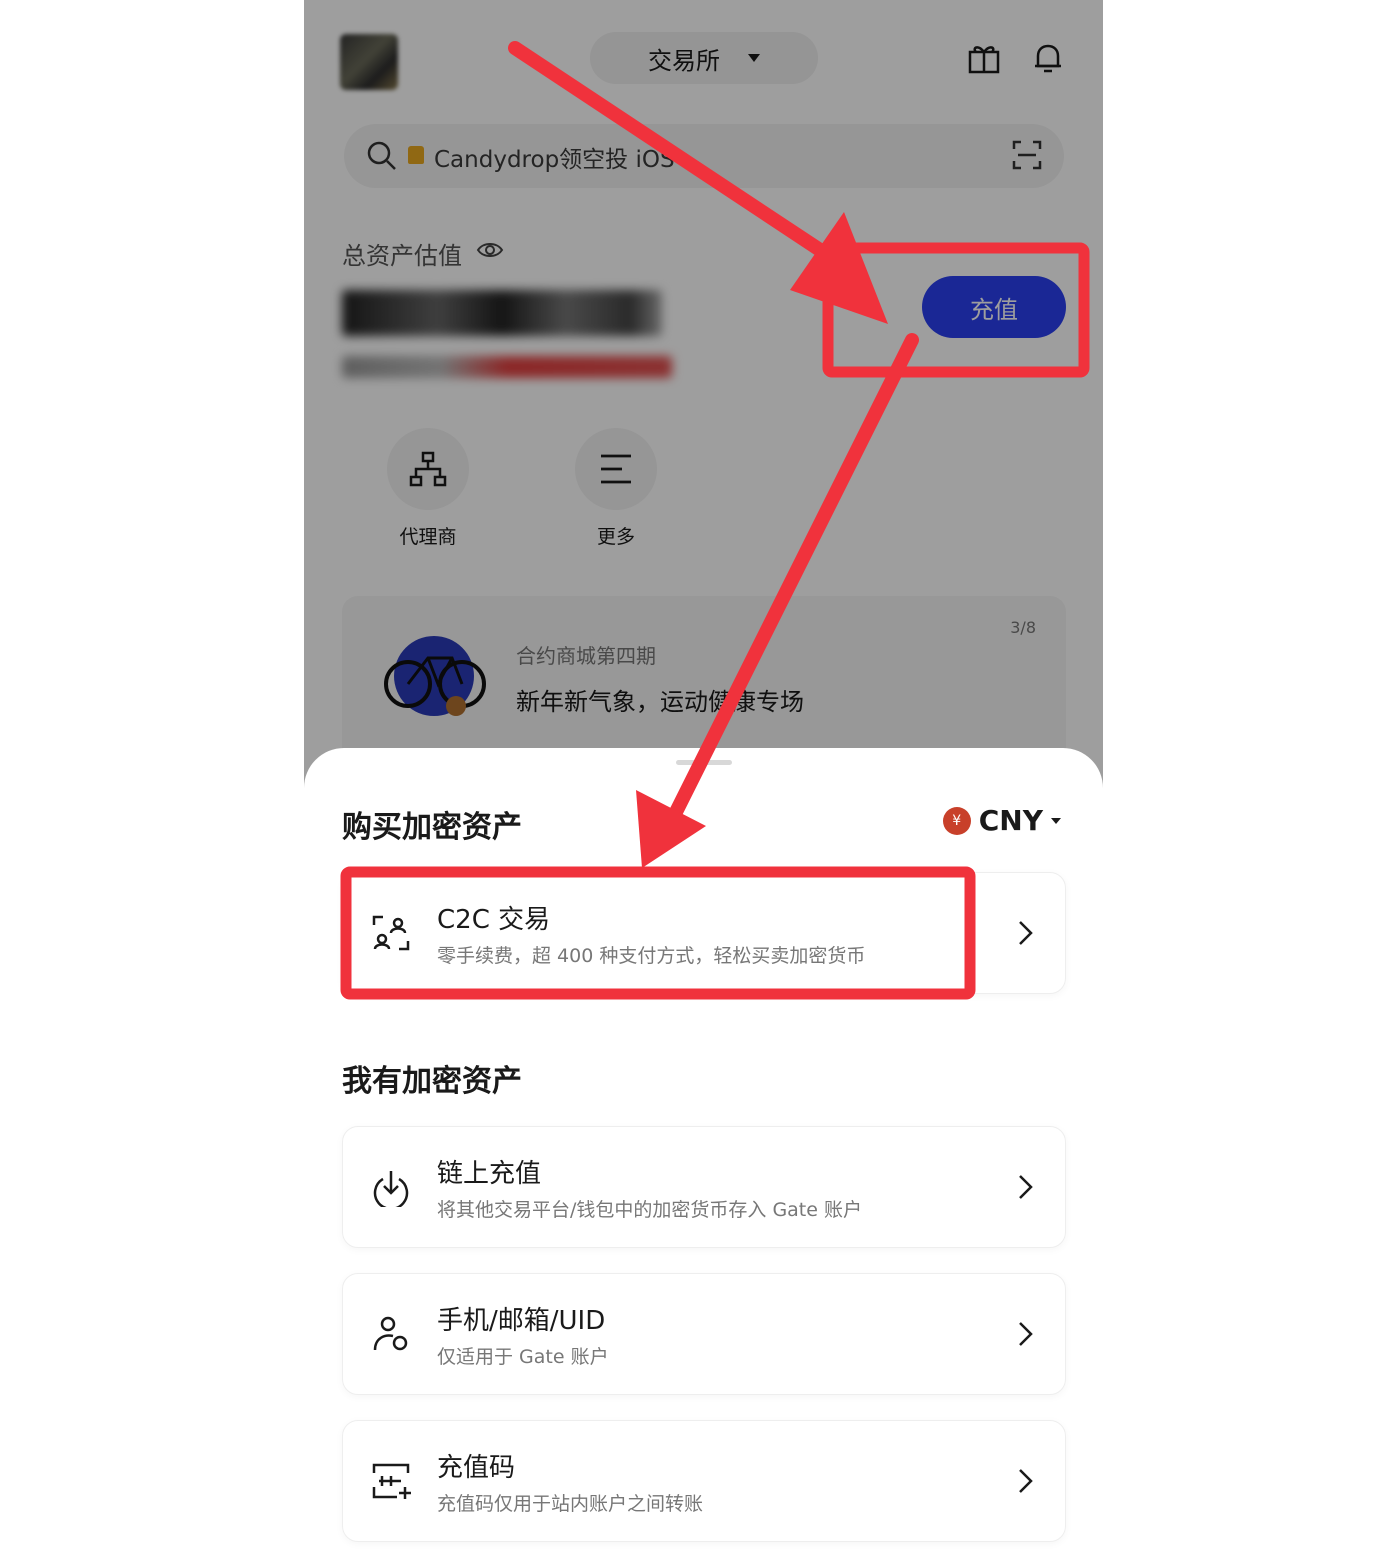  What do you see at coordinates (391, 1481) in the screenshot?
I see `code-plus-icon` at bounding box center [391, 1481].